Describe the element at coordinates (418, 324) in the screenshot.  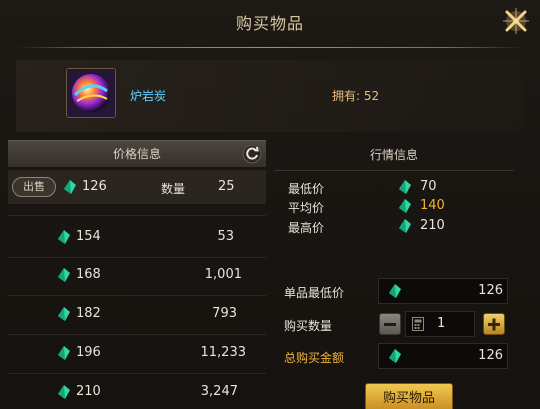
I see `calculator-icon` at that location.